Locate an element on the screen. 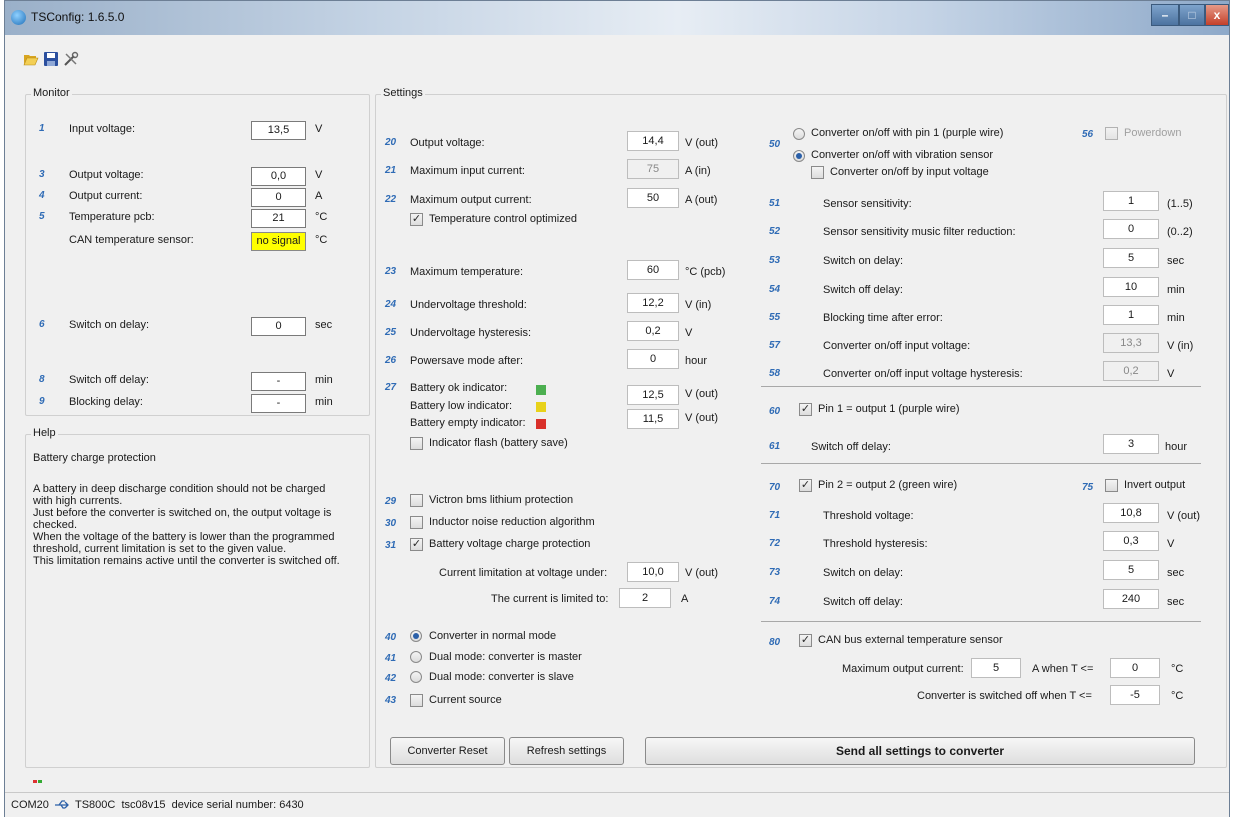  onoff-input-voltage-checkbox is located at coordinates (817, 172).